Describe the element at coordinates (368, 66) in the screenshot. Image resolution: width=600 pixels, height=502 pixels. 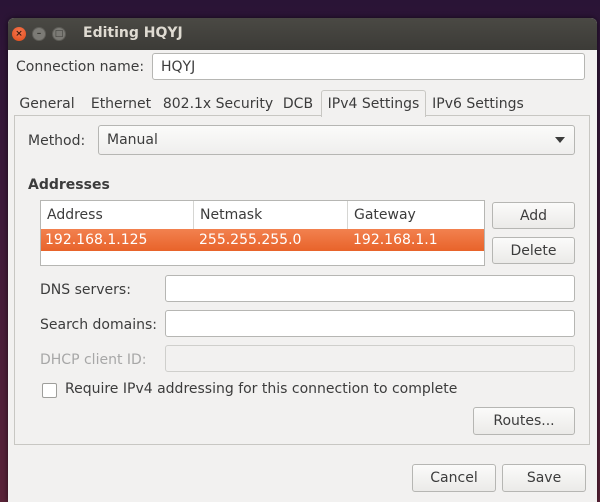
I see `connection-name-input` at that location.